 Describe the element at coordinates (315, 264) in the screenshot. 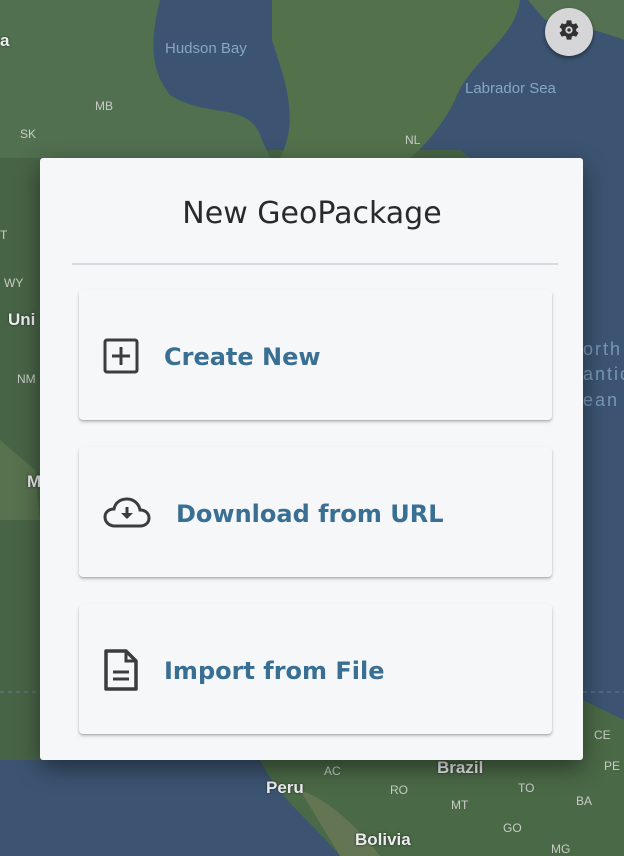

I see `dialog-divider` at that location.